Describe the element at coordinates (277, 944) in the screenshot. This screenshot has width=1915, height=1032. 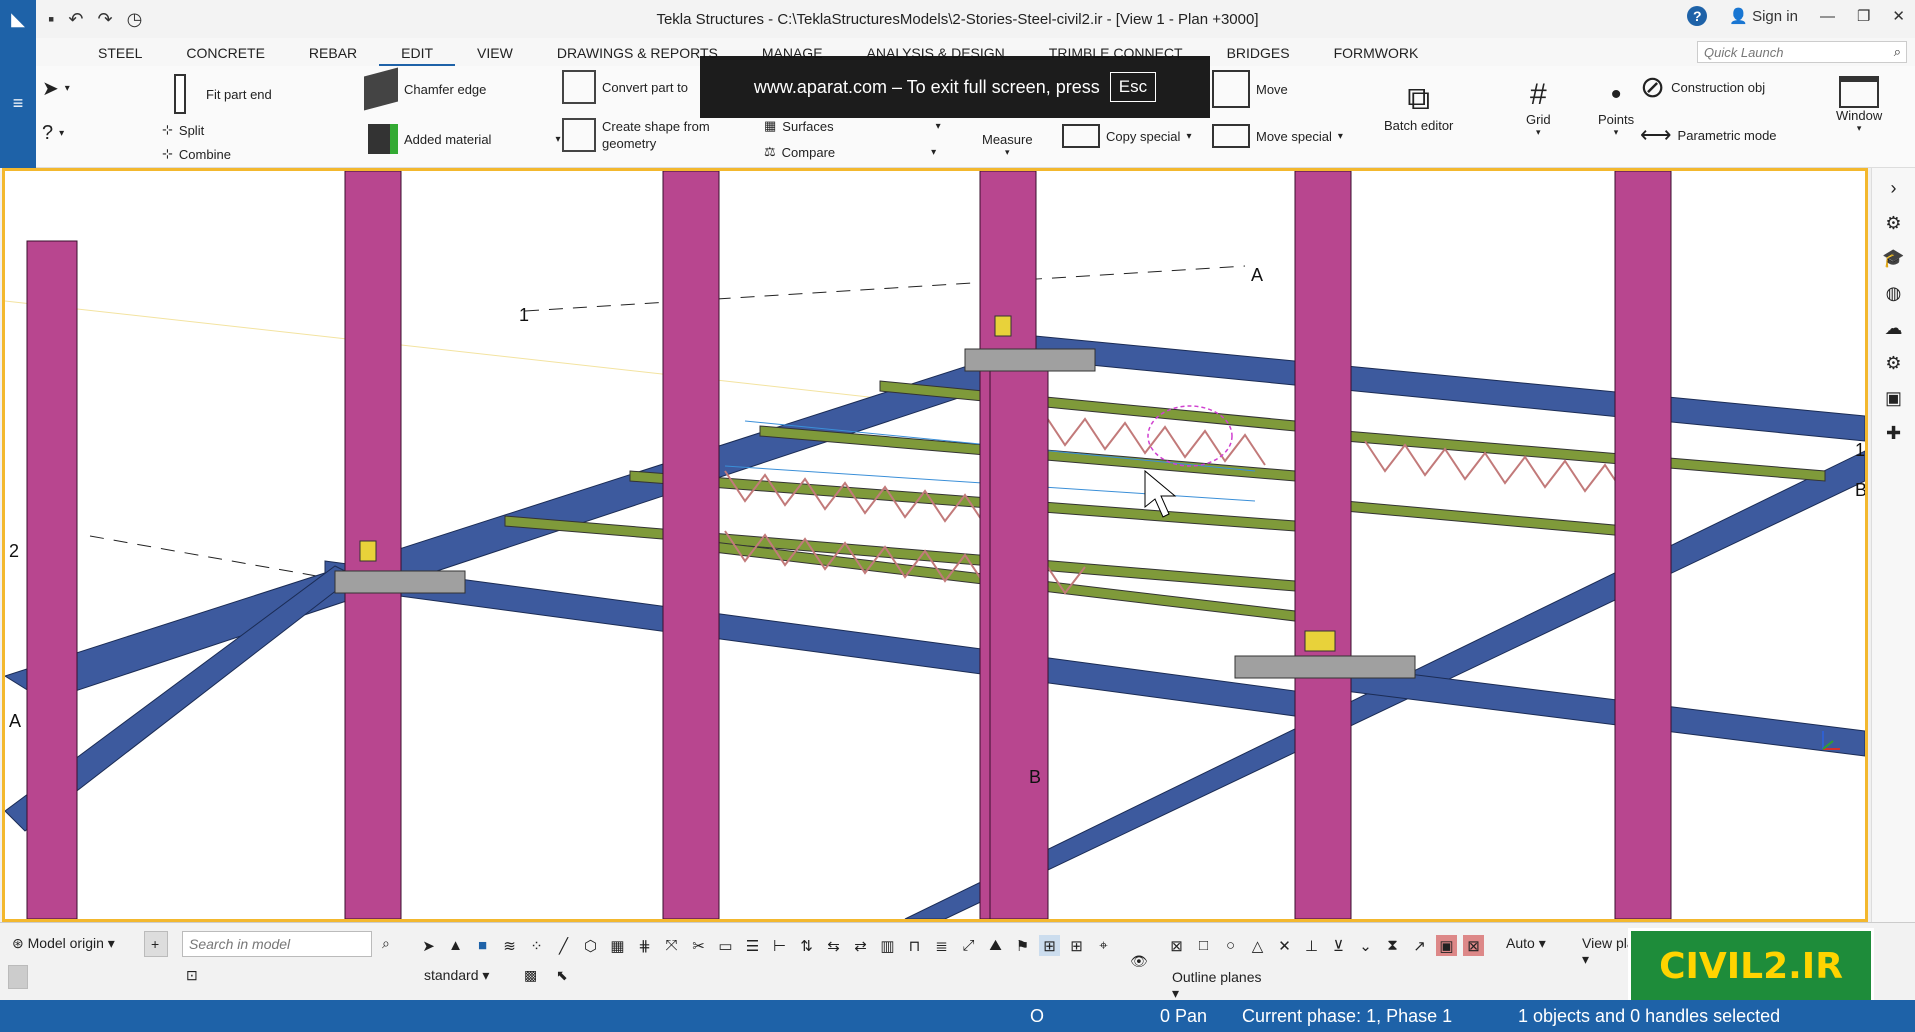
I see `search-model-input: Search in model` at that location.